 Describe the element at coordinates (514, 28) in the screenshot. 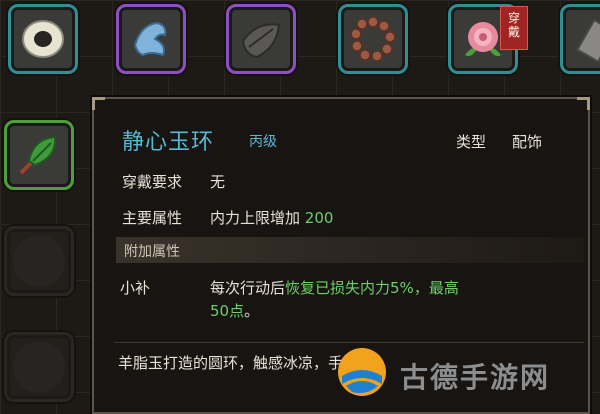

I see `equipped-badge: 穿戴` at that location.